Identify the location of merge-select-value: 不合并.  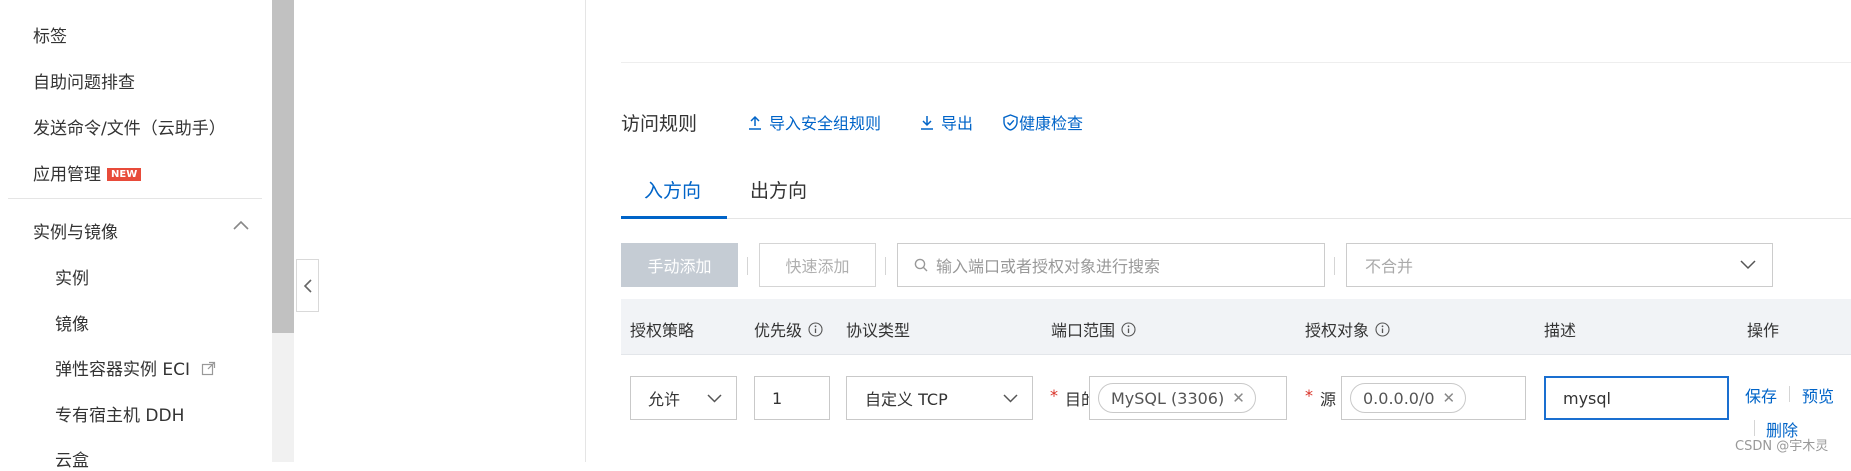
(1389, 266).